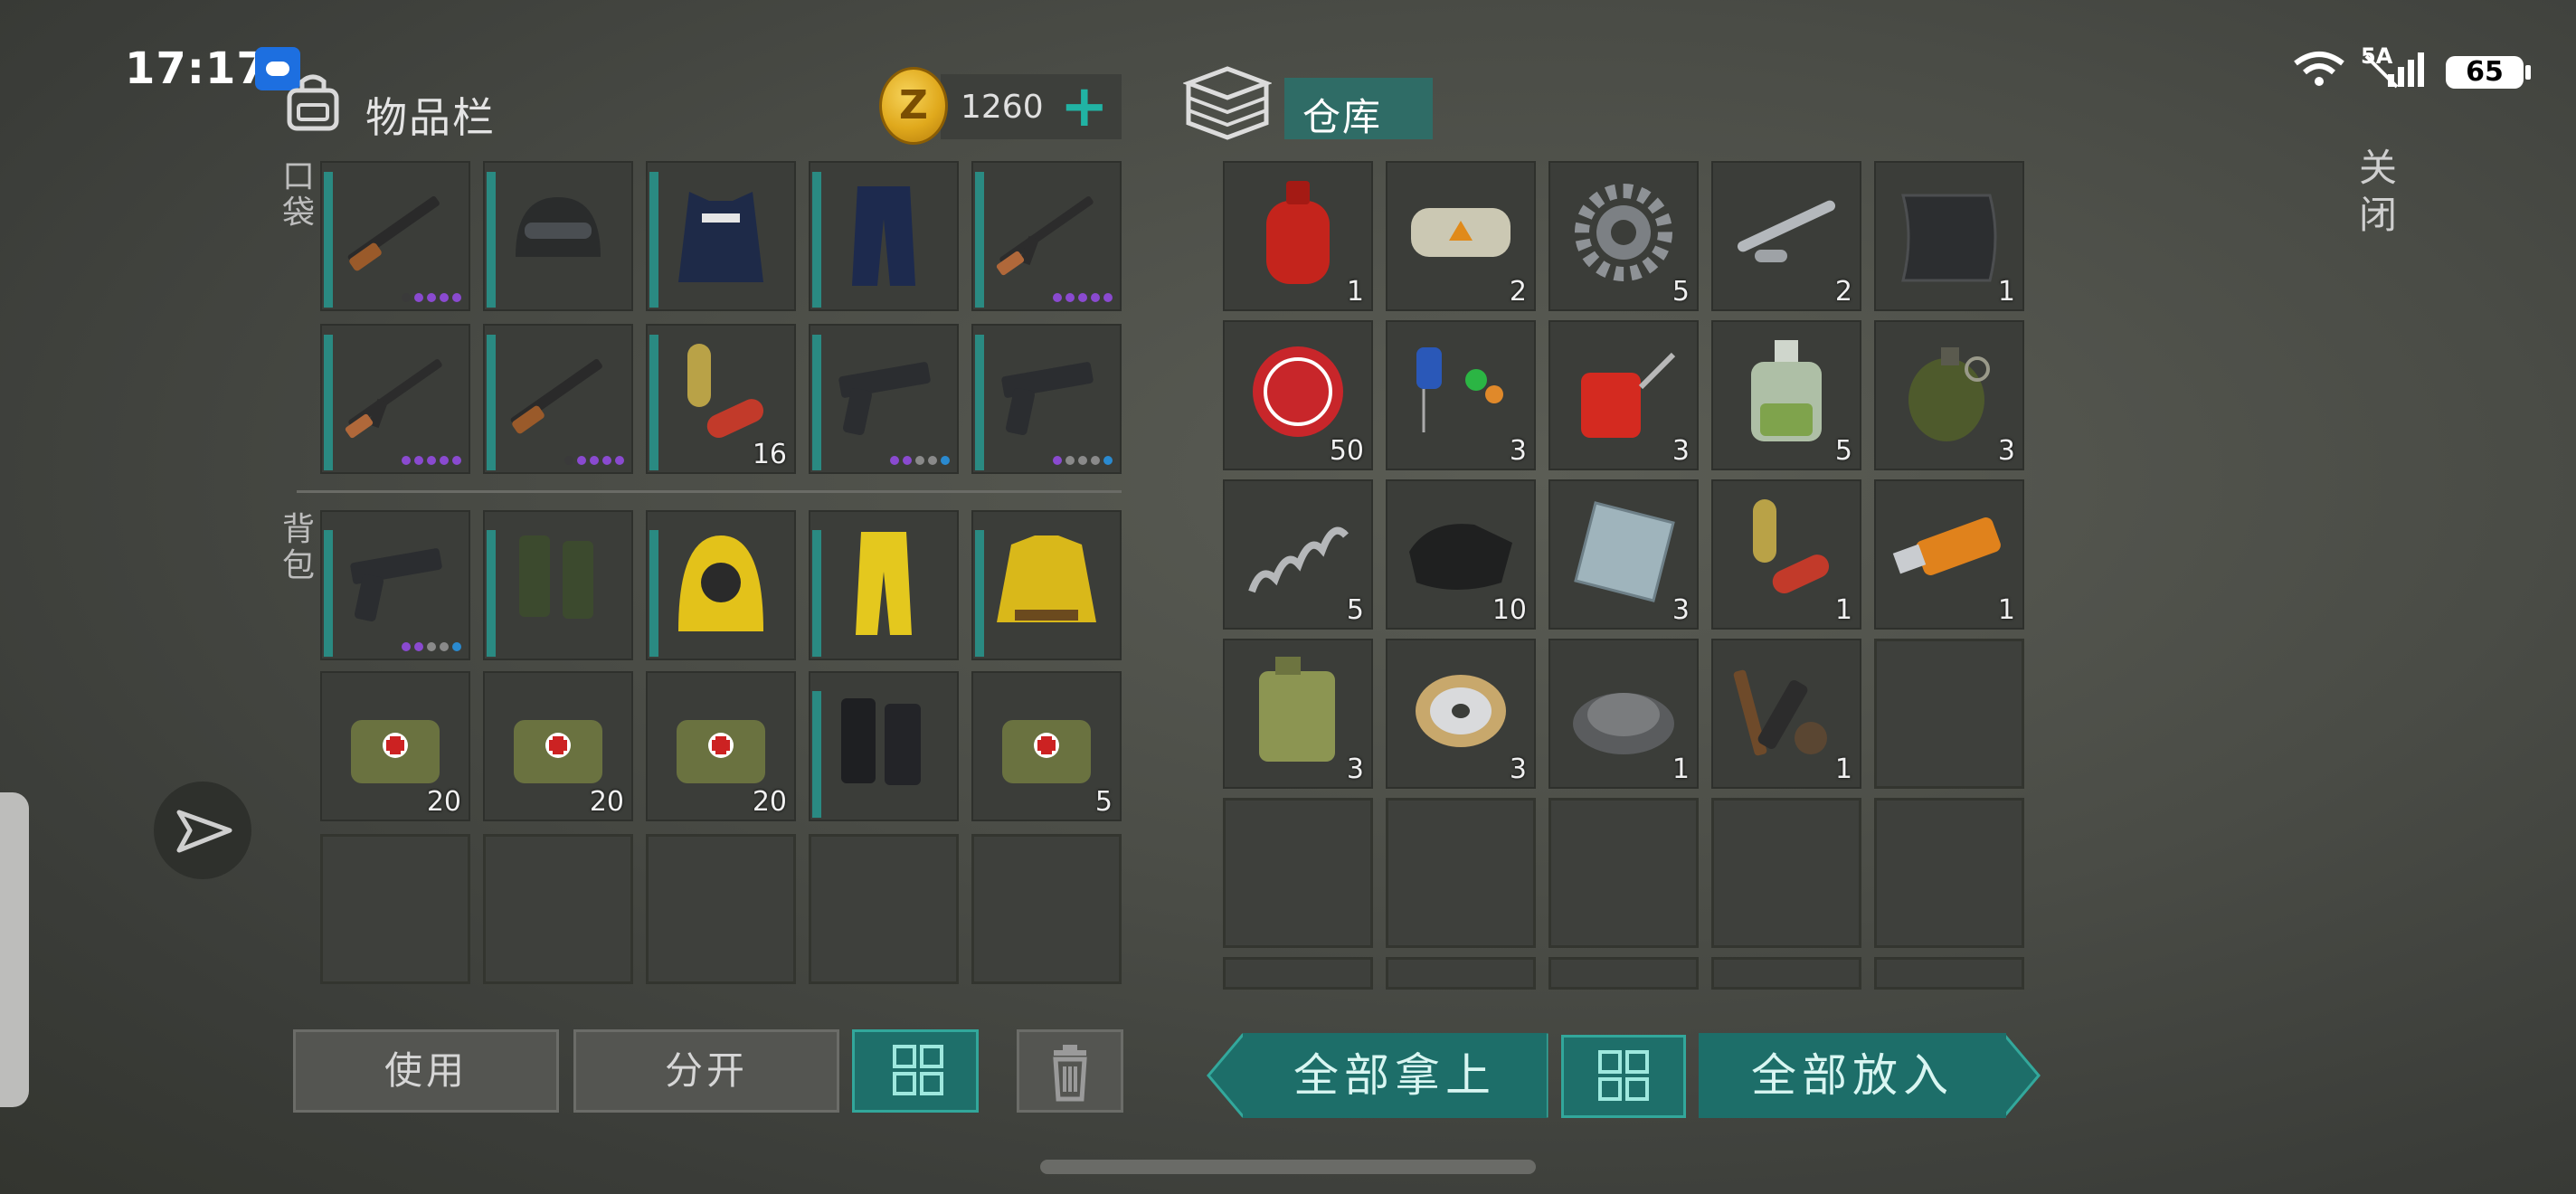  Describe the element at coordinates (2378, 192) in the screenshot. I see `close-button: 关闭` at that location.